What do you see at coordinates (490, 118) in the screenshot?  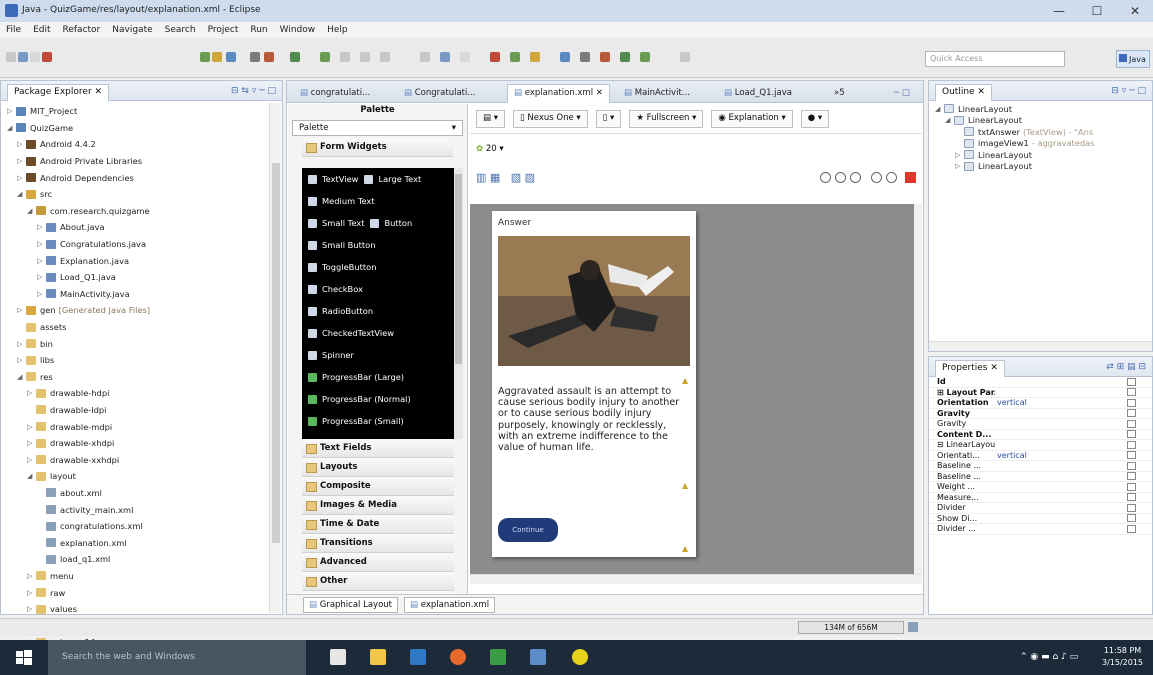 I see `layout-config-dropdown: ▤ ▾` at bounding box center [490, 118].